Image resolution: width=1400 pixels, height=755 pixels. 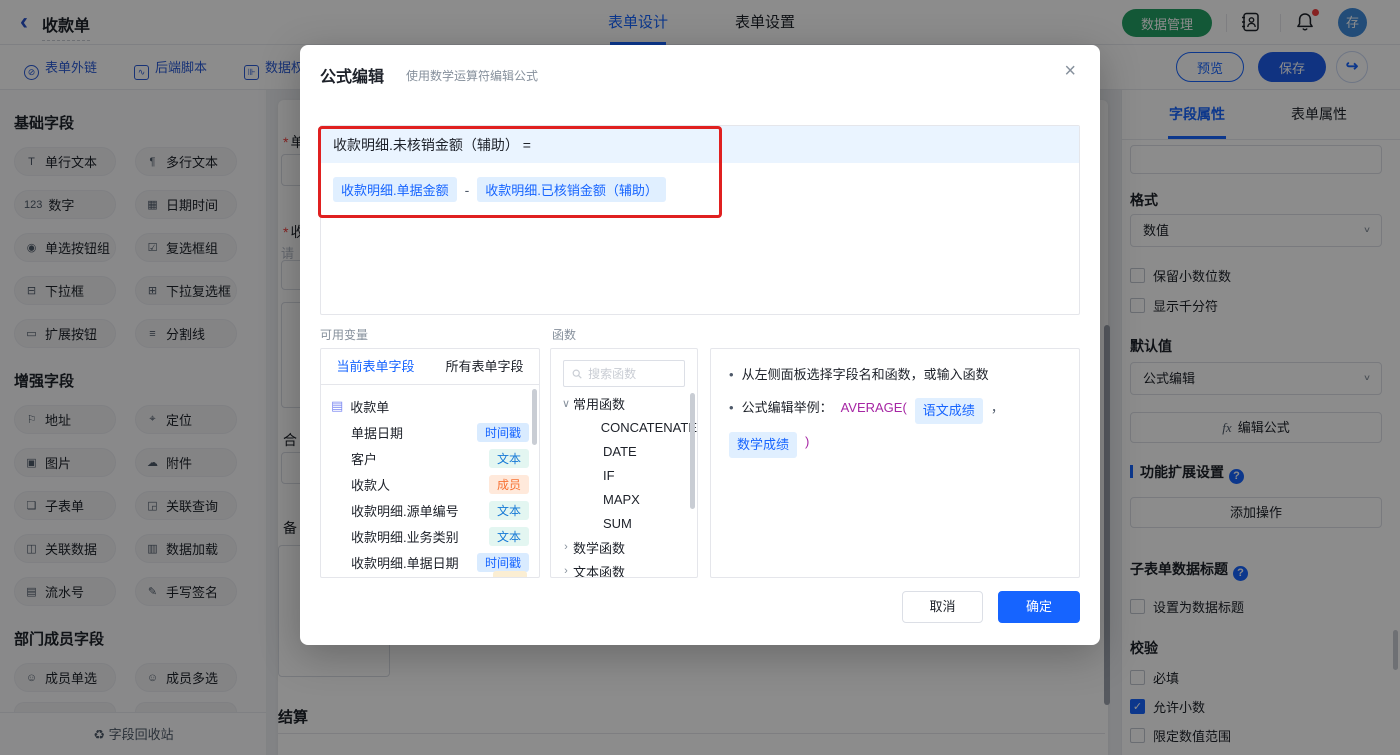 I want to click on confirm-button: 确定, so click(x=1039, y=607).